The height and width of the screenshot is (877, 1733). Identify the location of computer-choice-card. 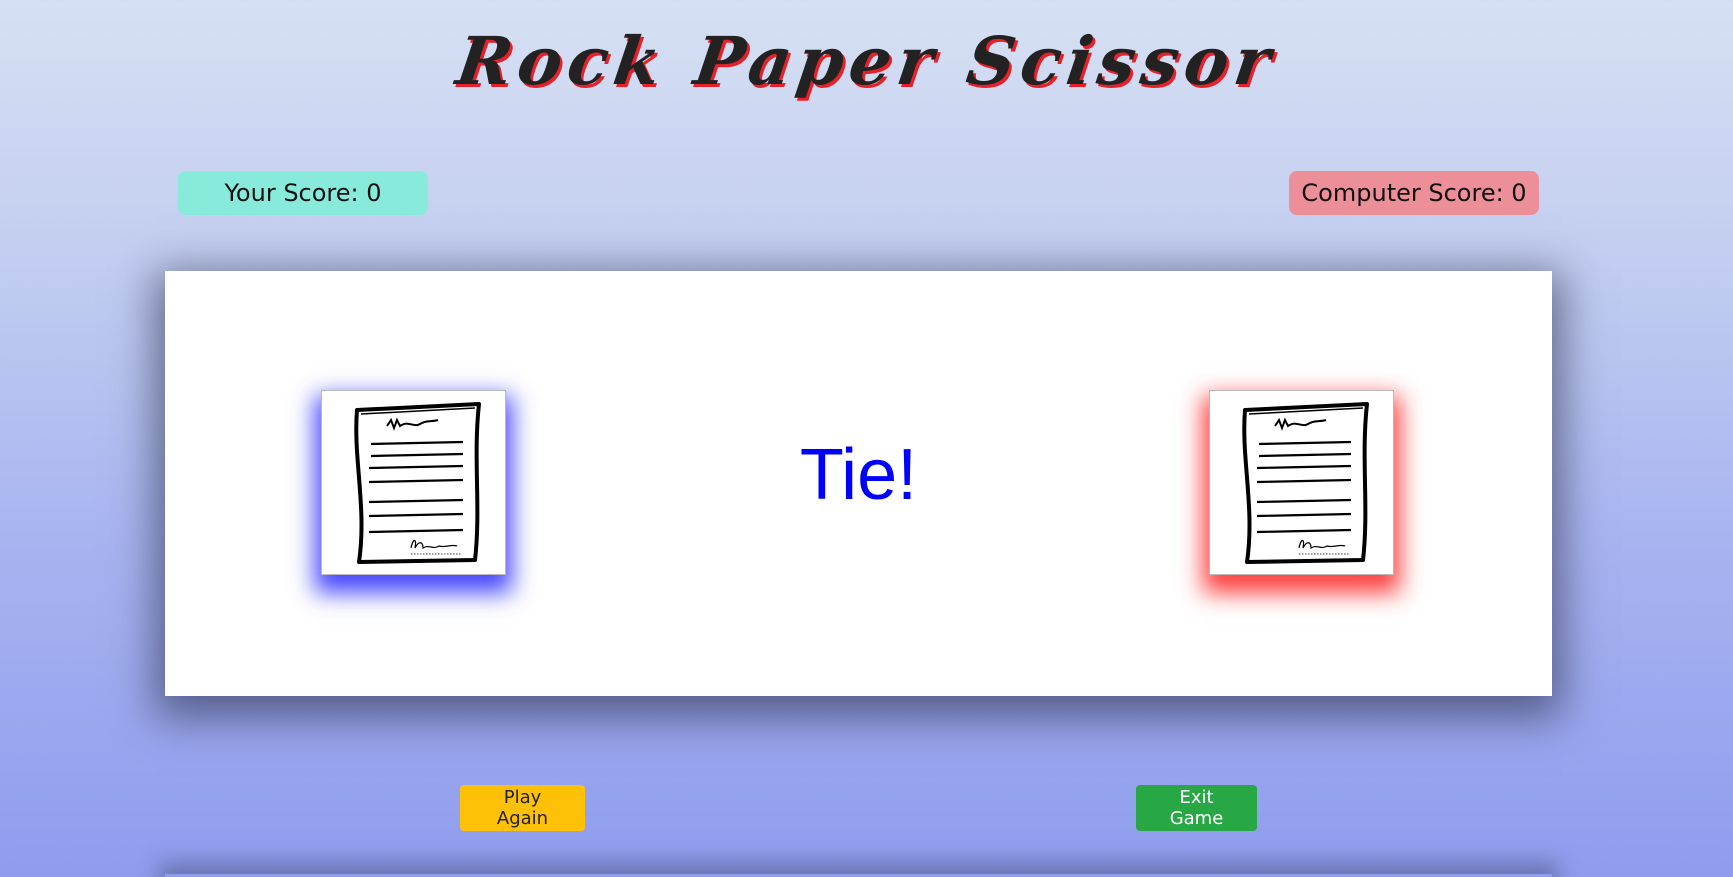
(1301, 482).